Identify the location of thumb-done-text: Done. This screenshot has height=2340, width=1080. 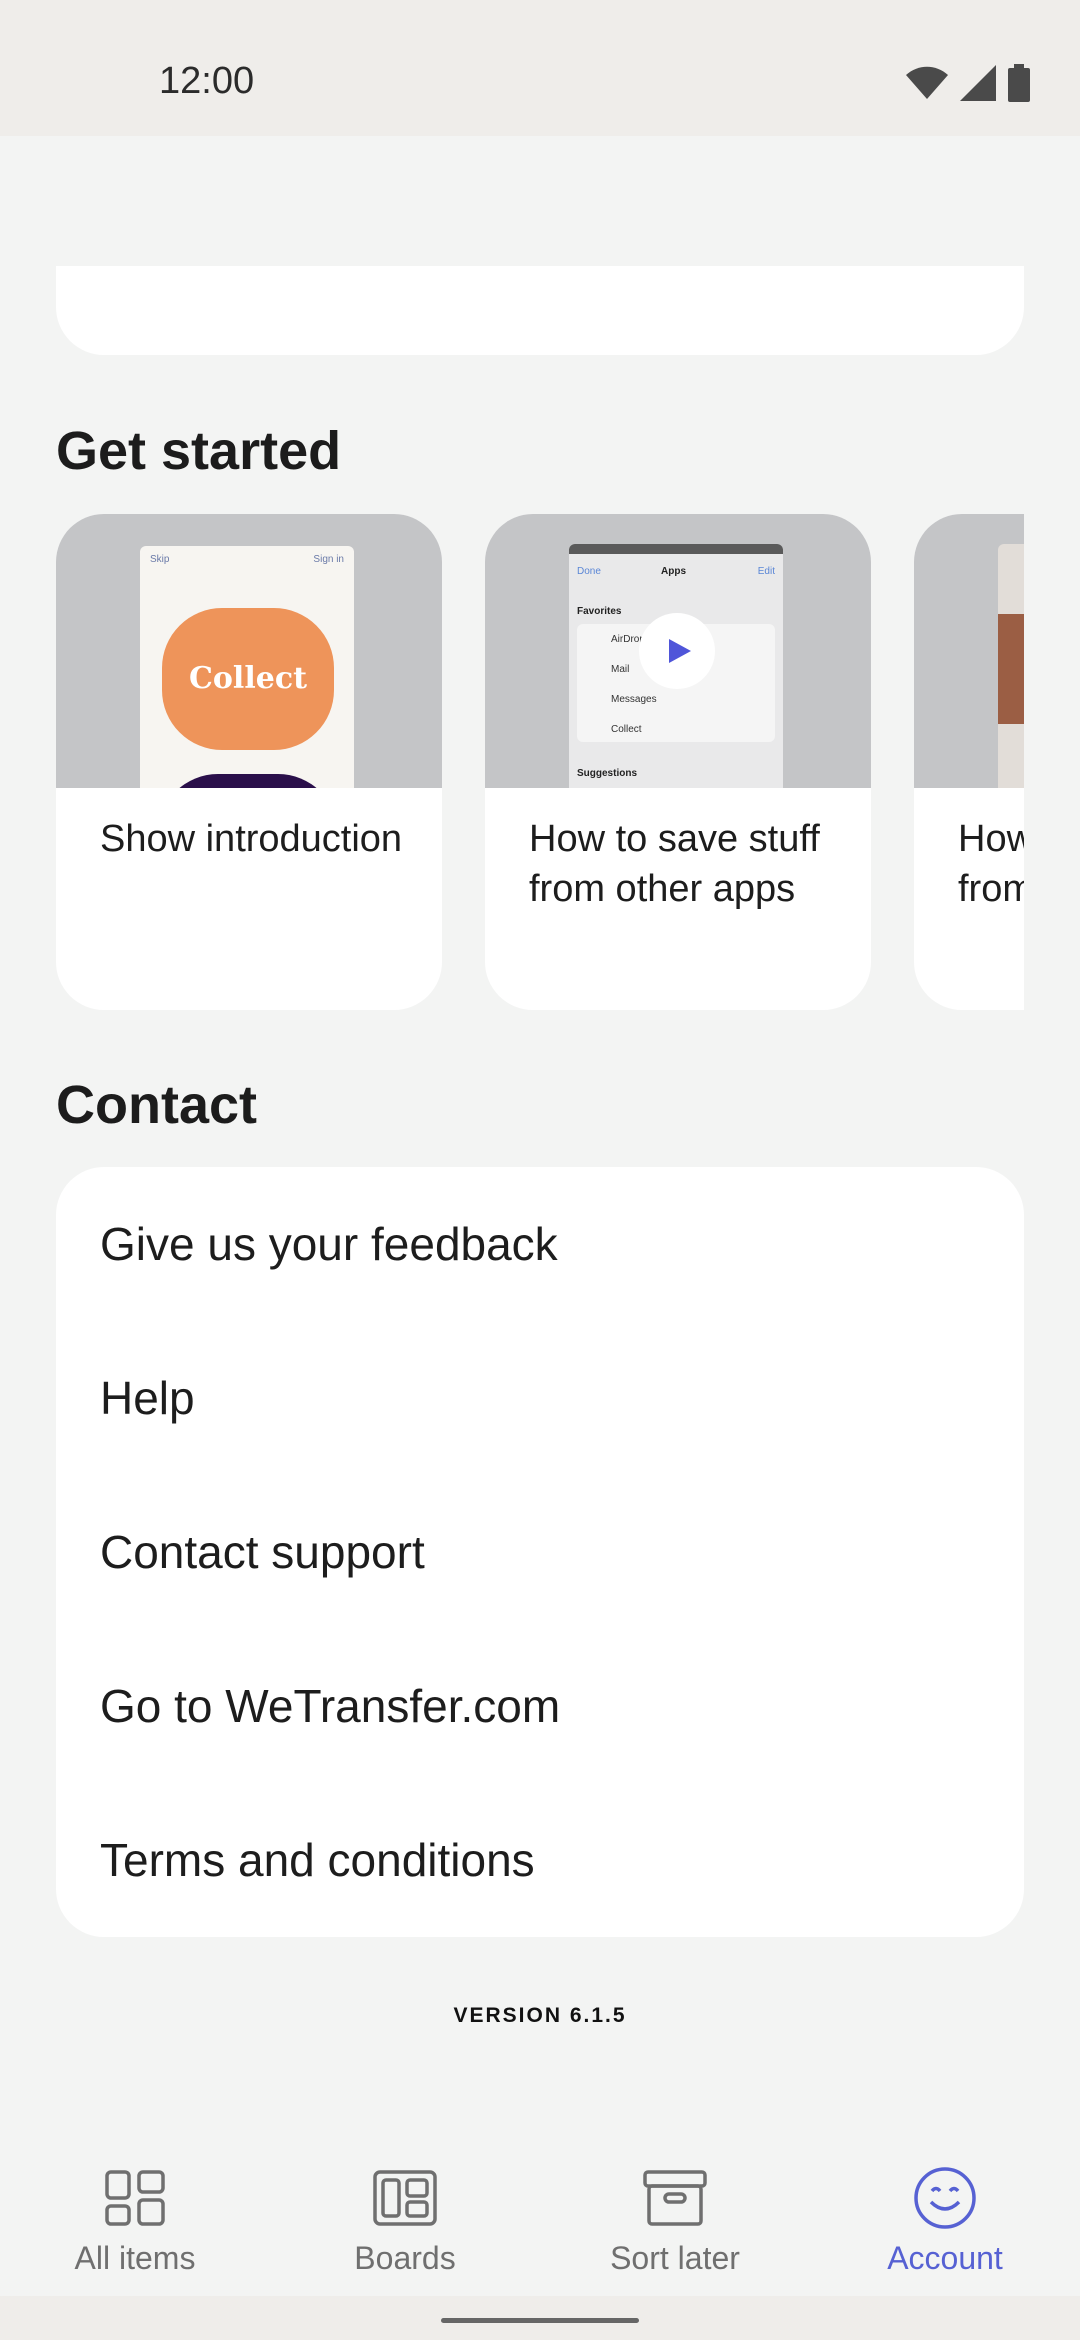
(589, 571).